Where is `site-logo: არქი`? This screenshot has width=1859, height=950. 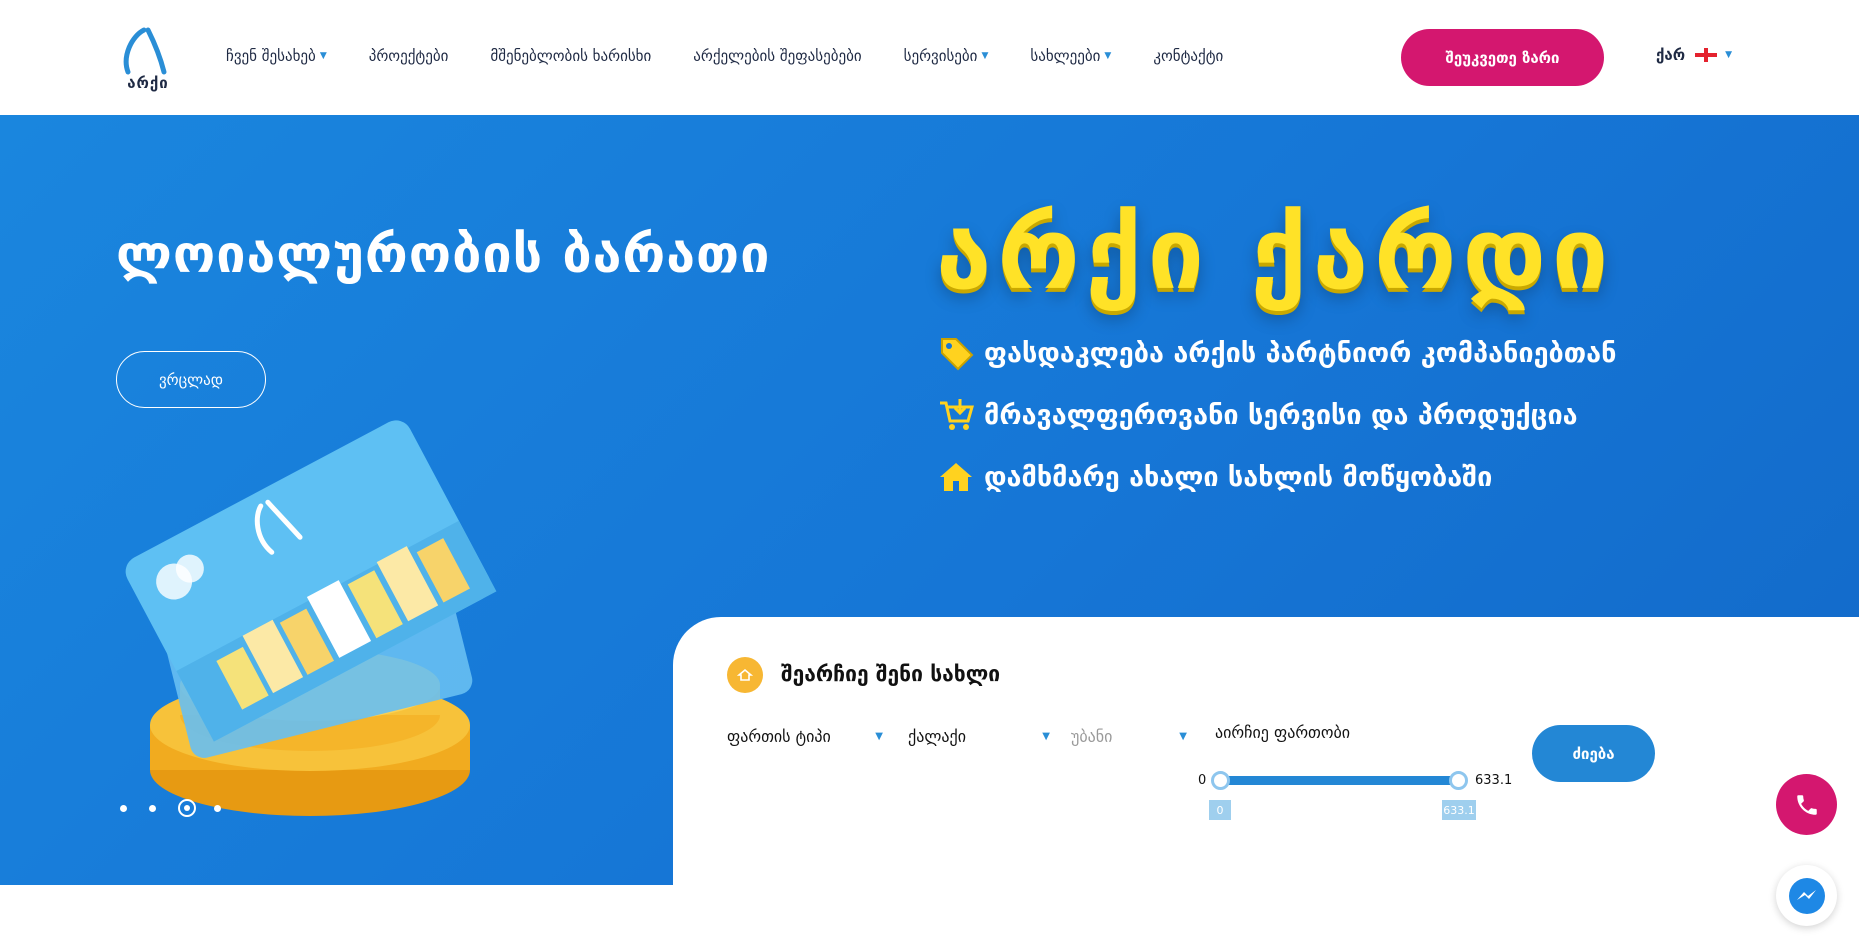
site-logo: არქი is located at coordinates (146, 59).